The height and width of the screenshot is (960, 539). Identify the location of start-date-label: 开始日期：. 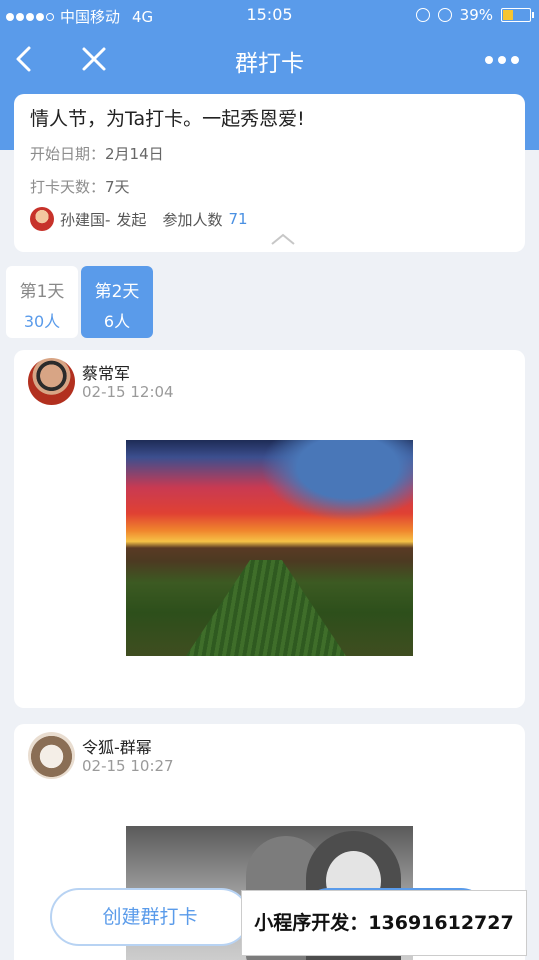
(68, 154).